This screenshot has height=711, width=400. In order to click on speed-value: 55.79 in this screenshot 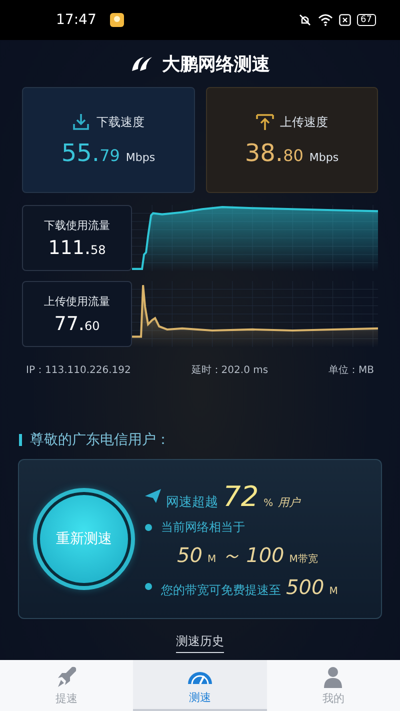, I will do `click(90, 153)`.